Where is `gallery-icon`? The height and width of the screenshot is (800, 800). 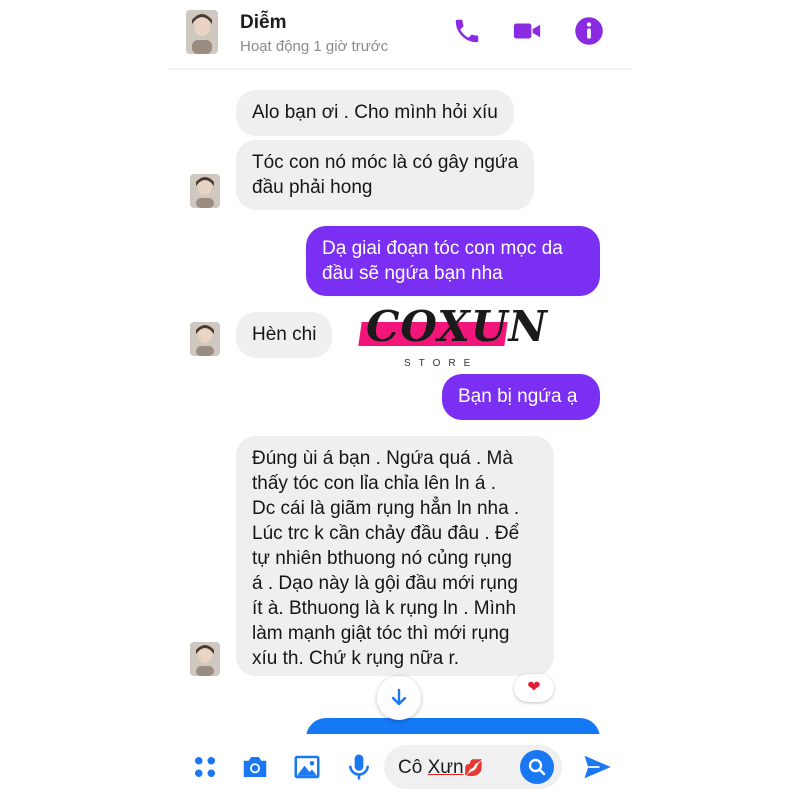 gallery-icon is located at coordinates (307, 767).